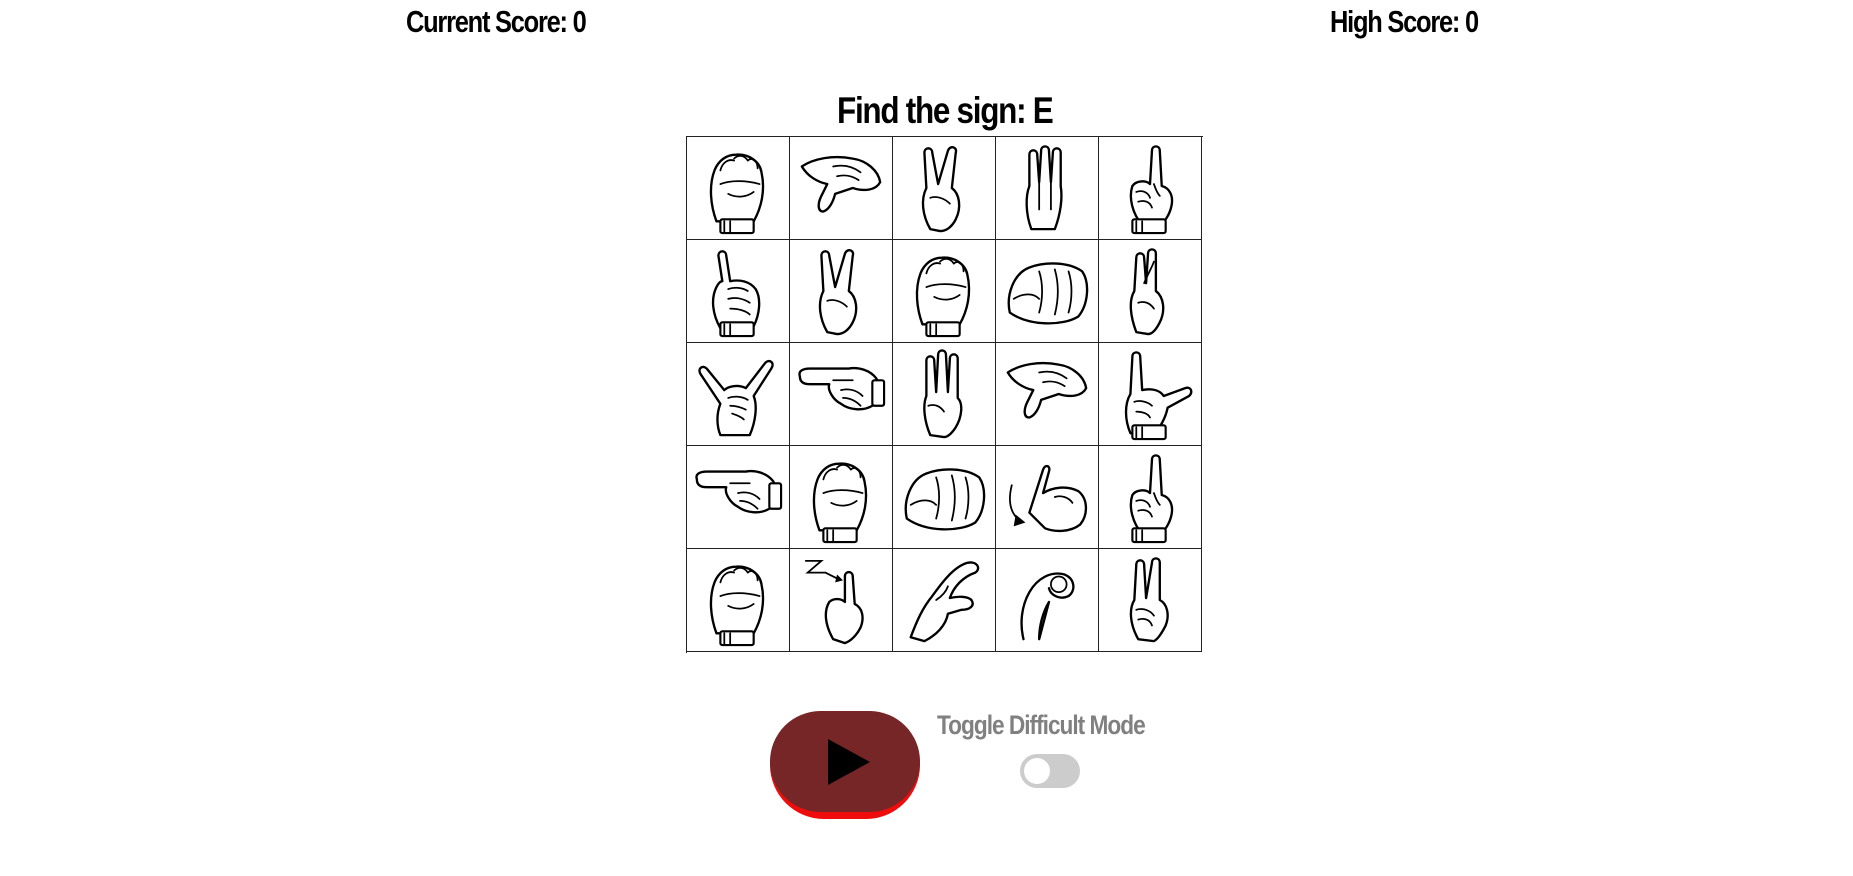  I want to click on play-button, so click(845, 765).